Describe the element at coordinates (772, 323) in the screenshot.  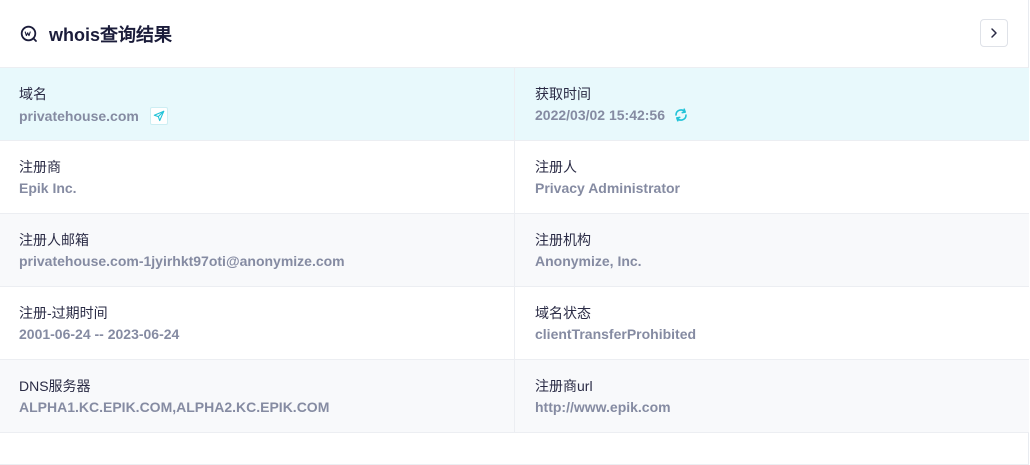
I see `domain-status-cell: 域名状态 clientTransferProhibited` at that location.